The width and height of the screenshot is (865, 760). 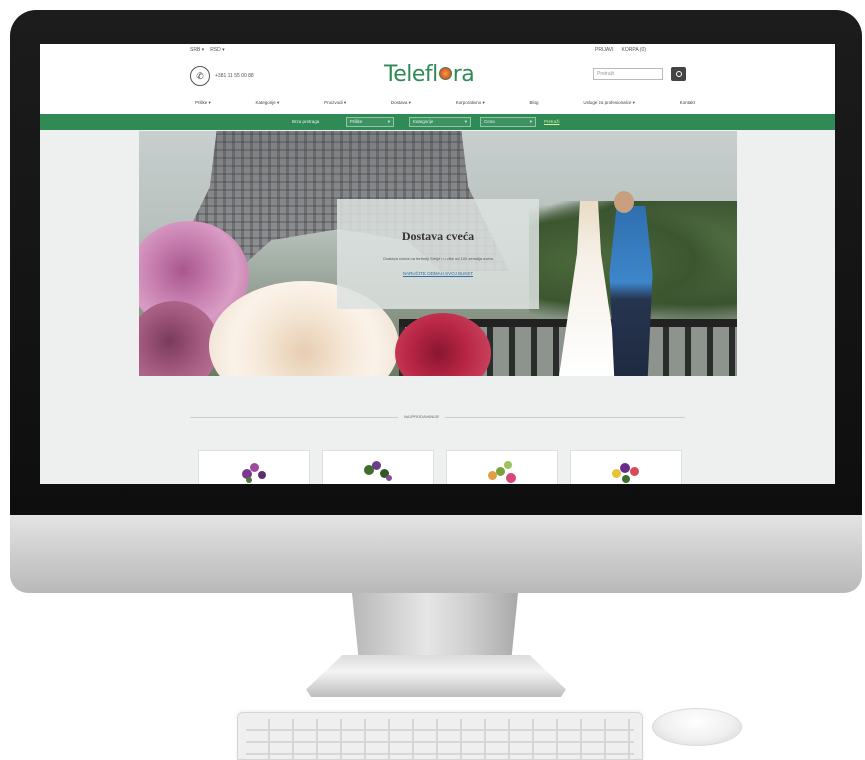 What do you see at coordinates (200, 76) in the screenshot?
I see `phone-icon: ✆` at bounding box center [200, 76].